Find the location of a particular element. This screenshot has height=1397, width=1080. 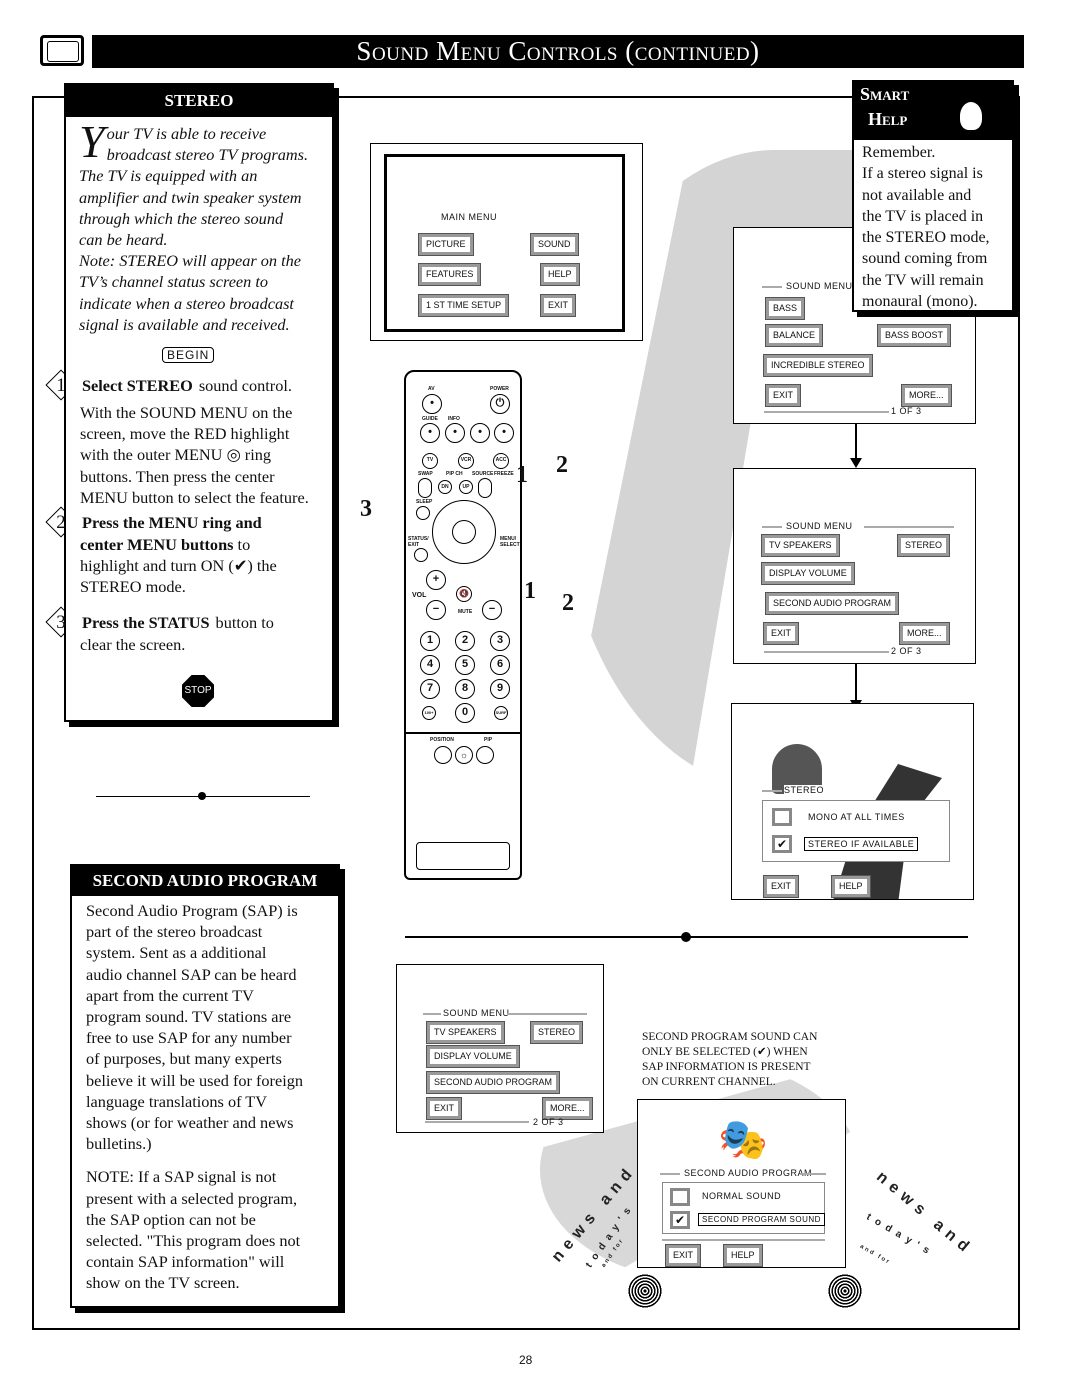

intro-line: indicate when a stereo broadcast is located at coordinates (186, 303).